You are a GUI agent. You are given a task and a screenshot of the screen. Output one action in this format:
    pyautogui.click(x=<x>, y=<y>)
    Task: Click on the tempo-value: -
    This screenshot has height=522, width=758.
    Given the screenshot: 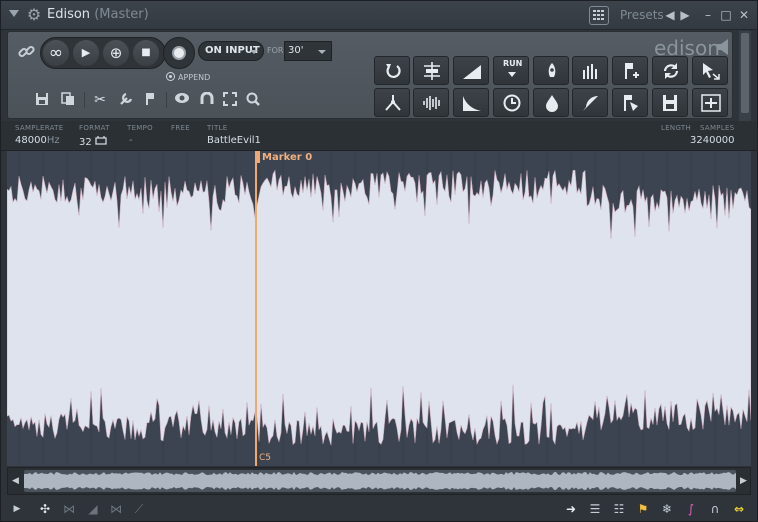 What is the action you would take?
    pyautogui.click(x=131, y=140)
    